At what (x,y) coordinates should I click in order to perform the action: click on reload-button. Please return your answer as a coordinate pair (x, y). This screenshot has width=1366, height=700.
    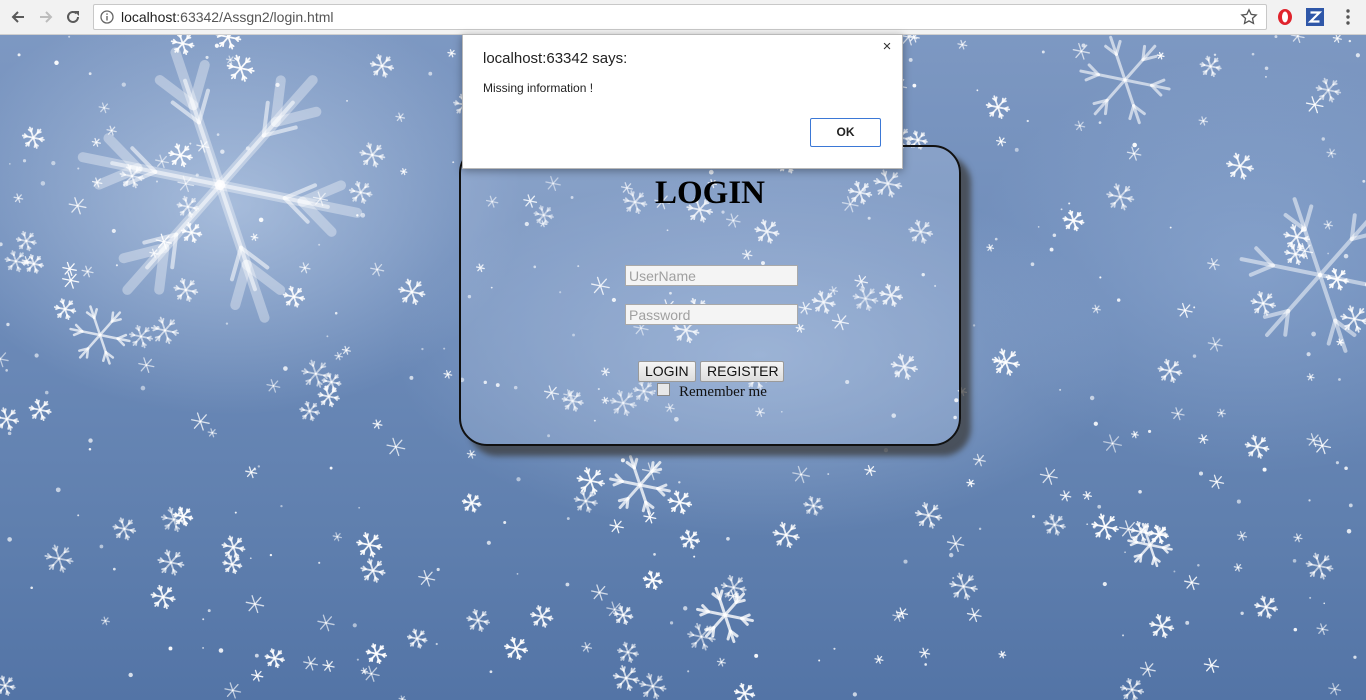
    Looking at the image, I should click on (73, 17).